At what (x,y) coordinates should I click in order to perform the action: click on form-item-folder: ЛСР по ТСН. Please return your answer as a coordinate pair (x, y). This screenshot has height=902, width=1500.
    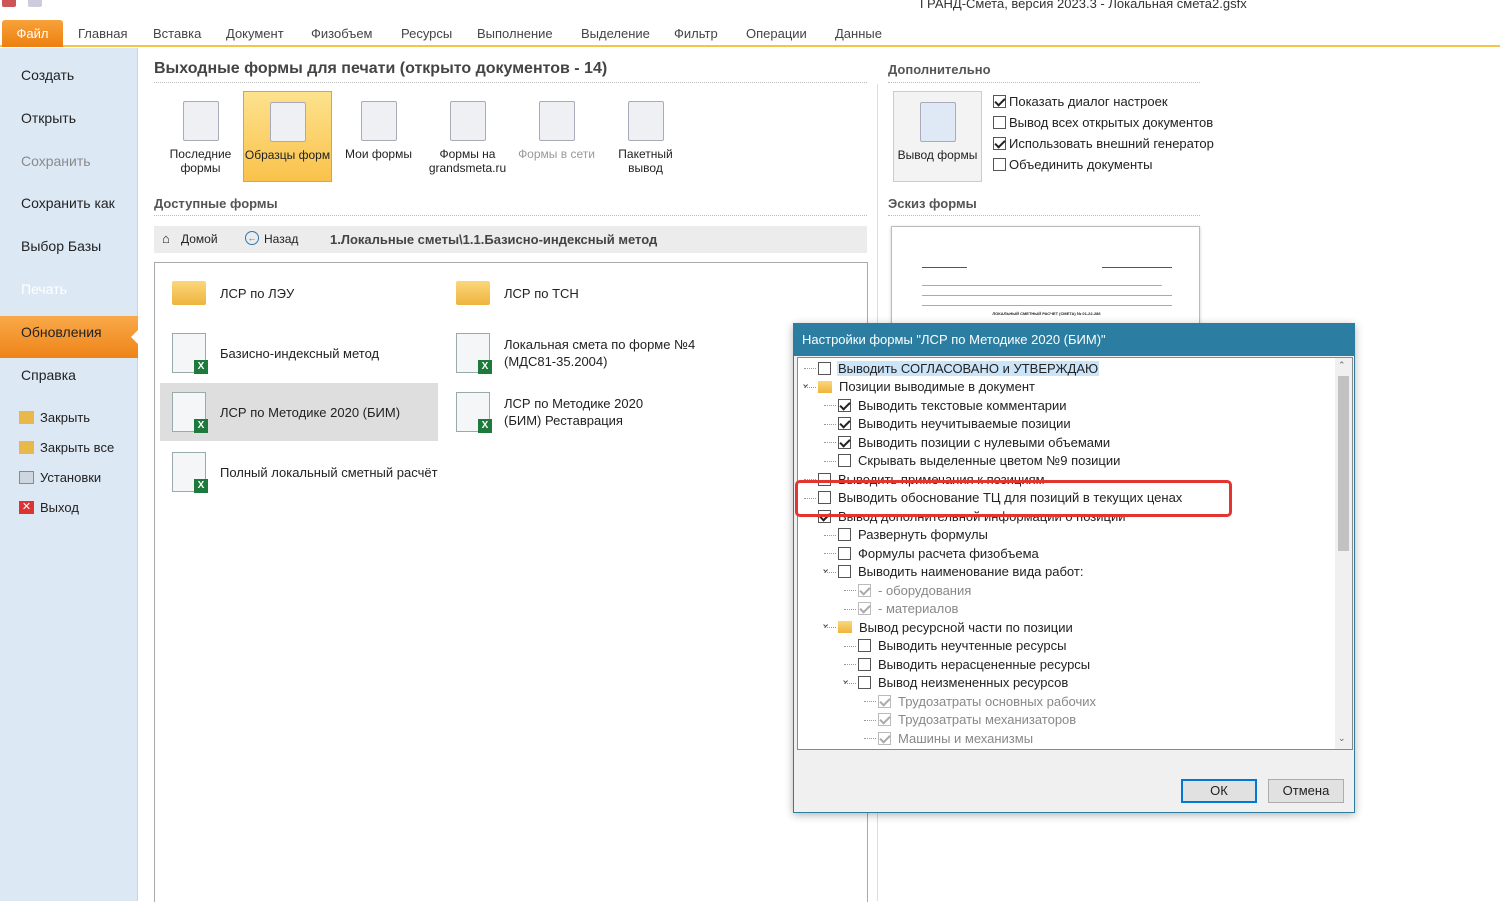
    Looking at the image, I should click on (583, 293).